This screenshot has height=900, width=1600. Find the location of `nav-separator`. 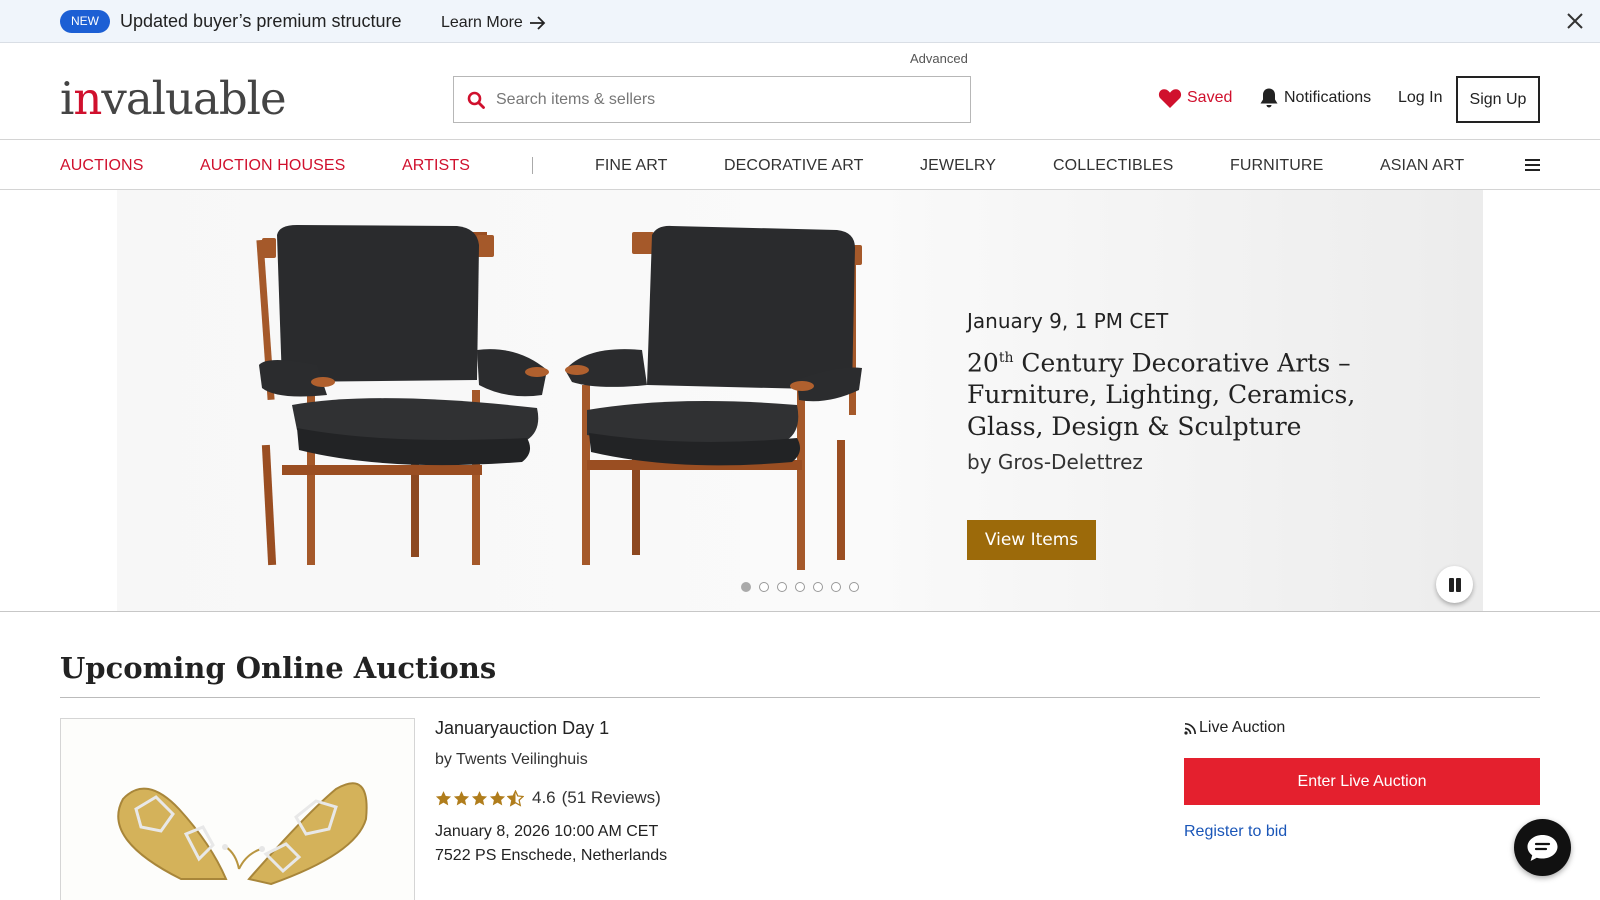

nav-separator is located at coordinates (532, 165).